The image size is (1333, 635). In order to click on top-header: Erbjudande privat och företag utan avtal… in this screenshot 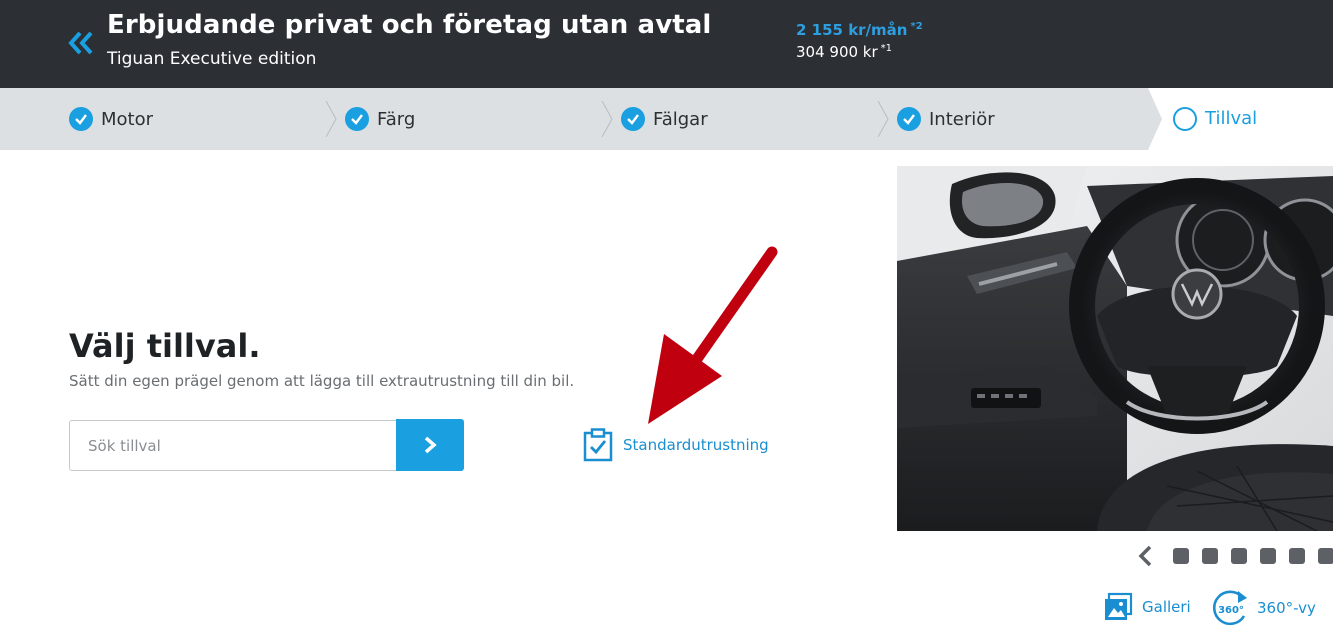, I will do `click(666, 44)`.